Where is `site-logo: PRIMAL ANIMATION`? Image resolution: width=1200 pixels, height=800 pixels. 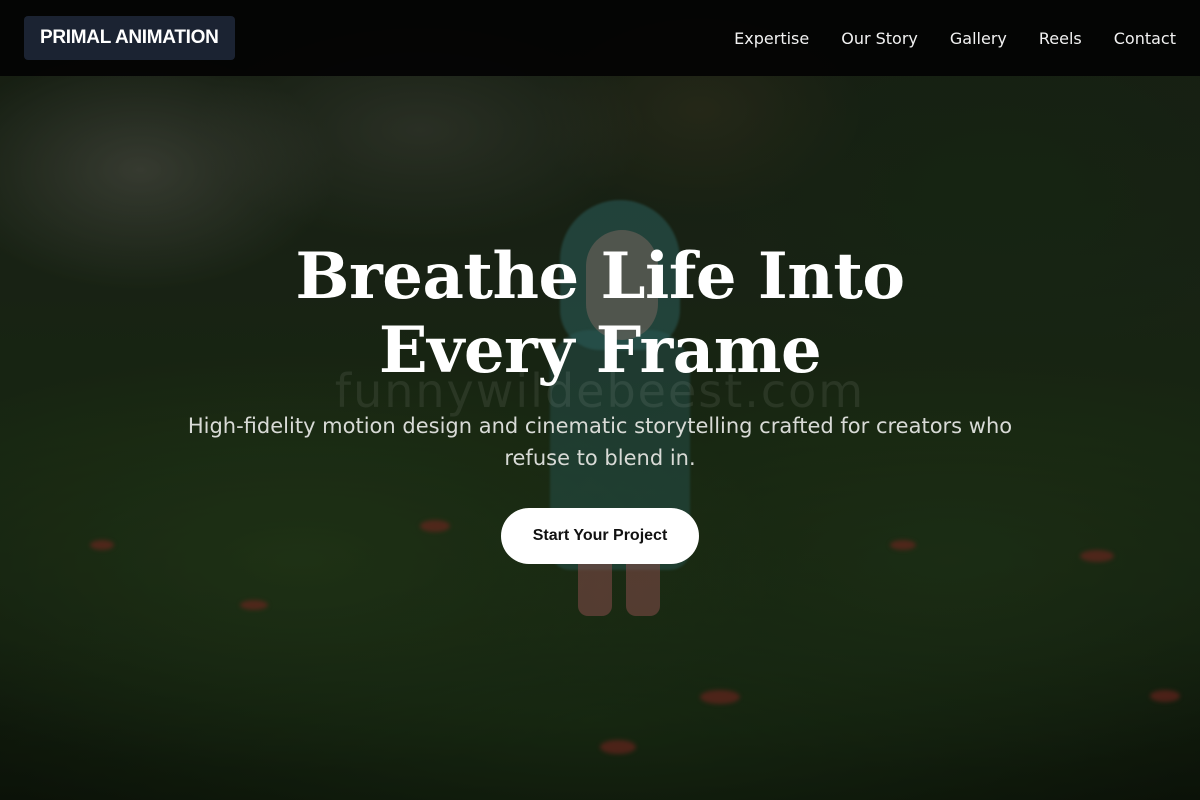 site-logo: PRIMAL ANIMATION is located at coordinates (129, 38).